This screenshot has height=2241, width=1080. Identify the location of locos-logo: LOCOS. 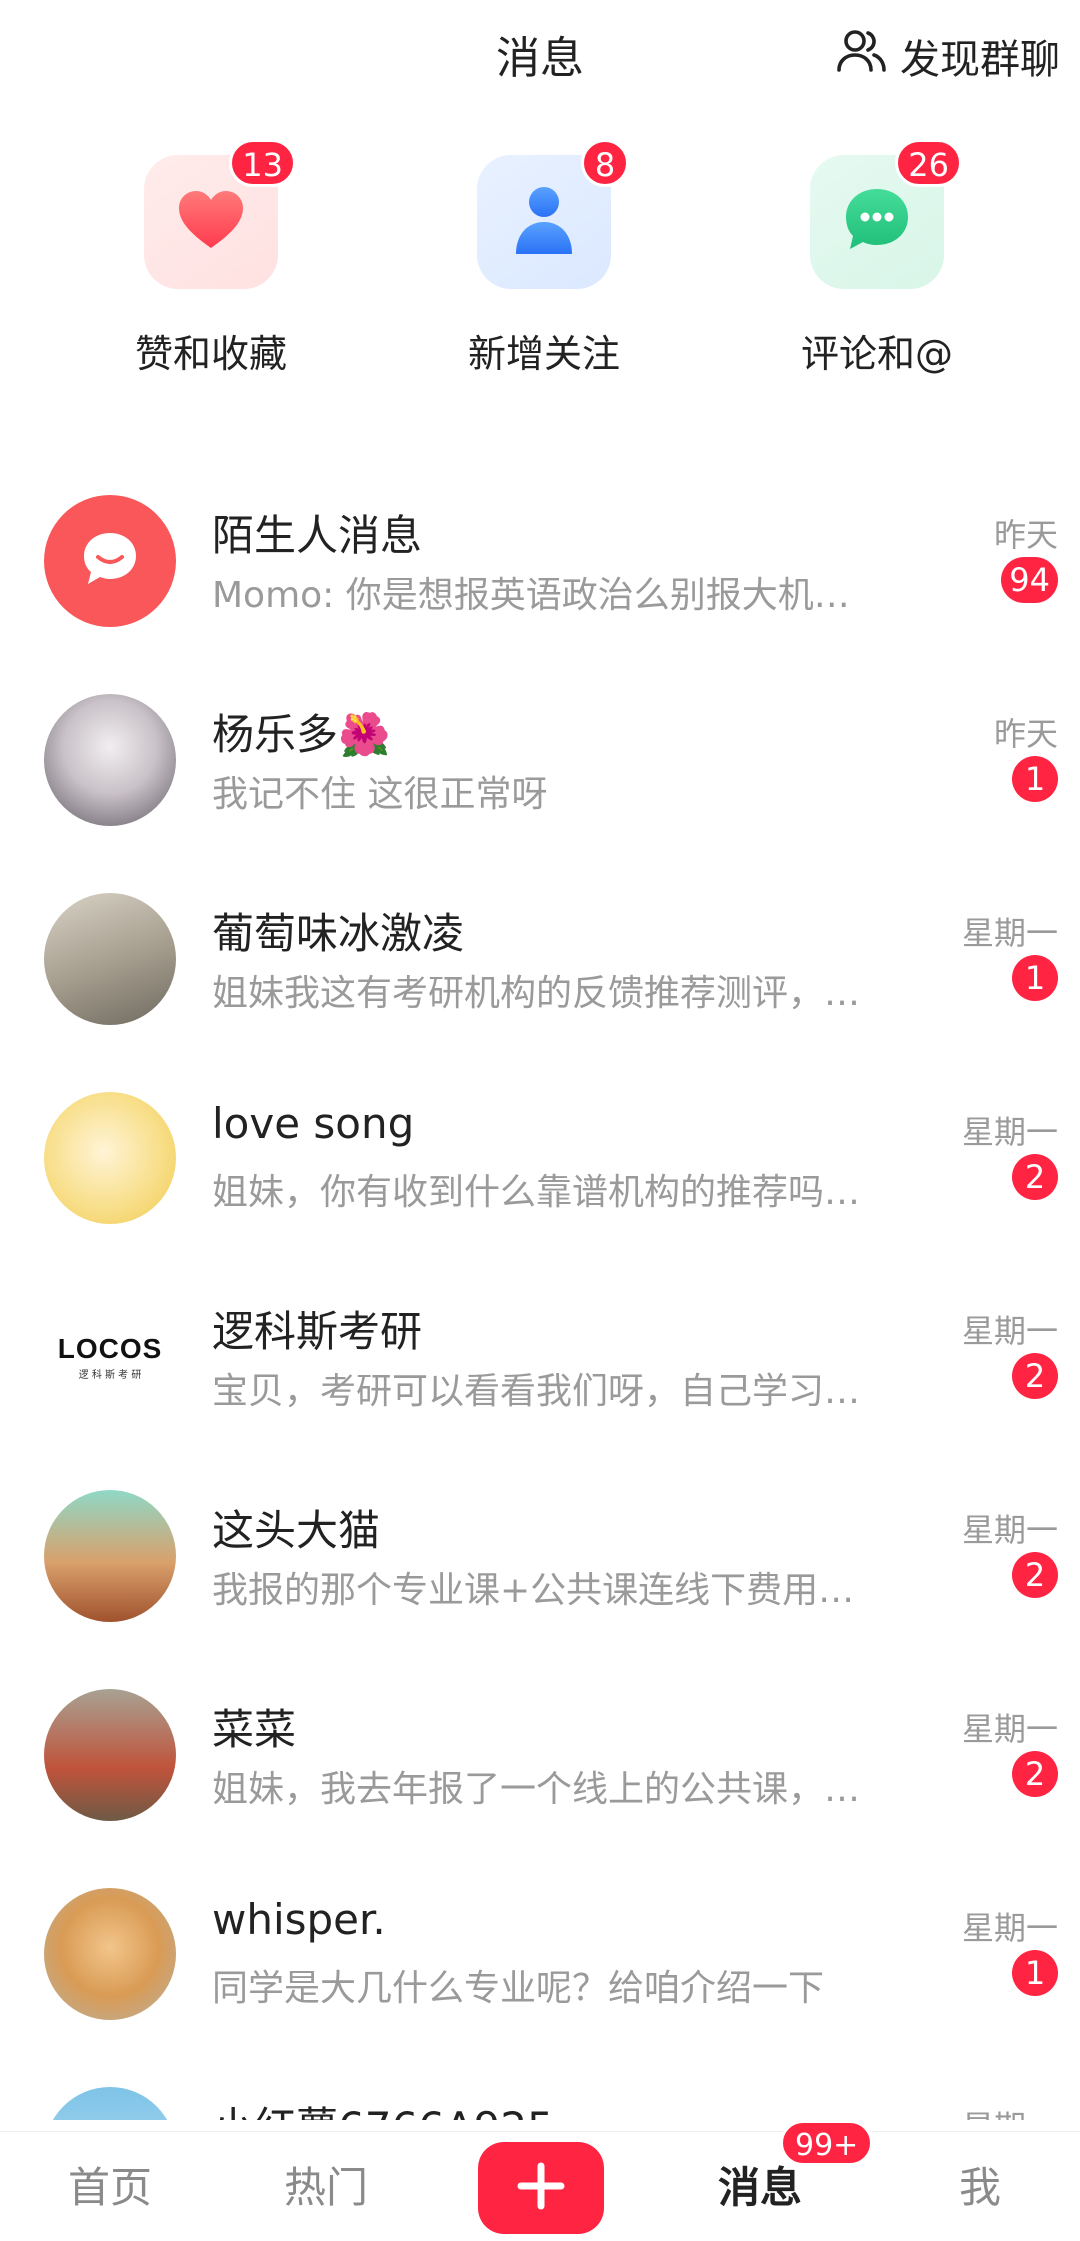
(110, 1348).